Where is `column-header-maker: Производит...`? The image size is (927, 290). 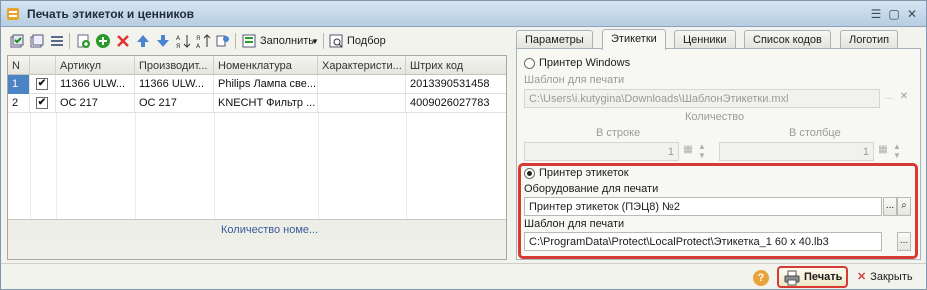 column-header-maker: Производит... is located at coordinates (174, 65).